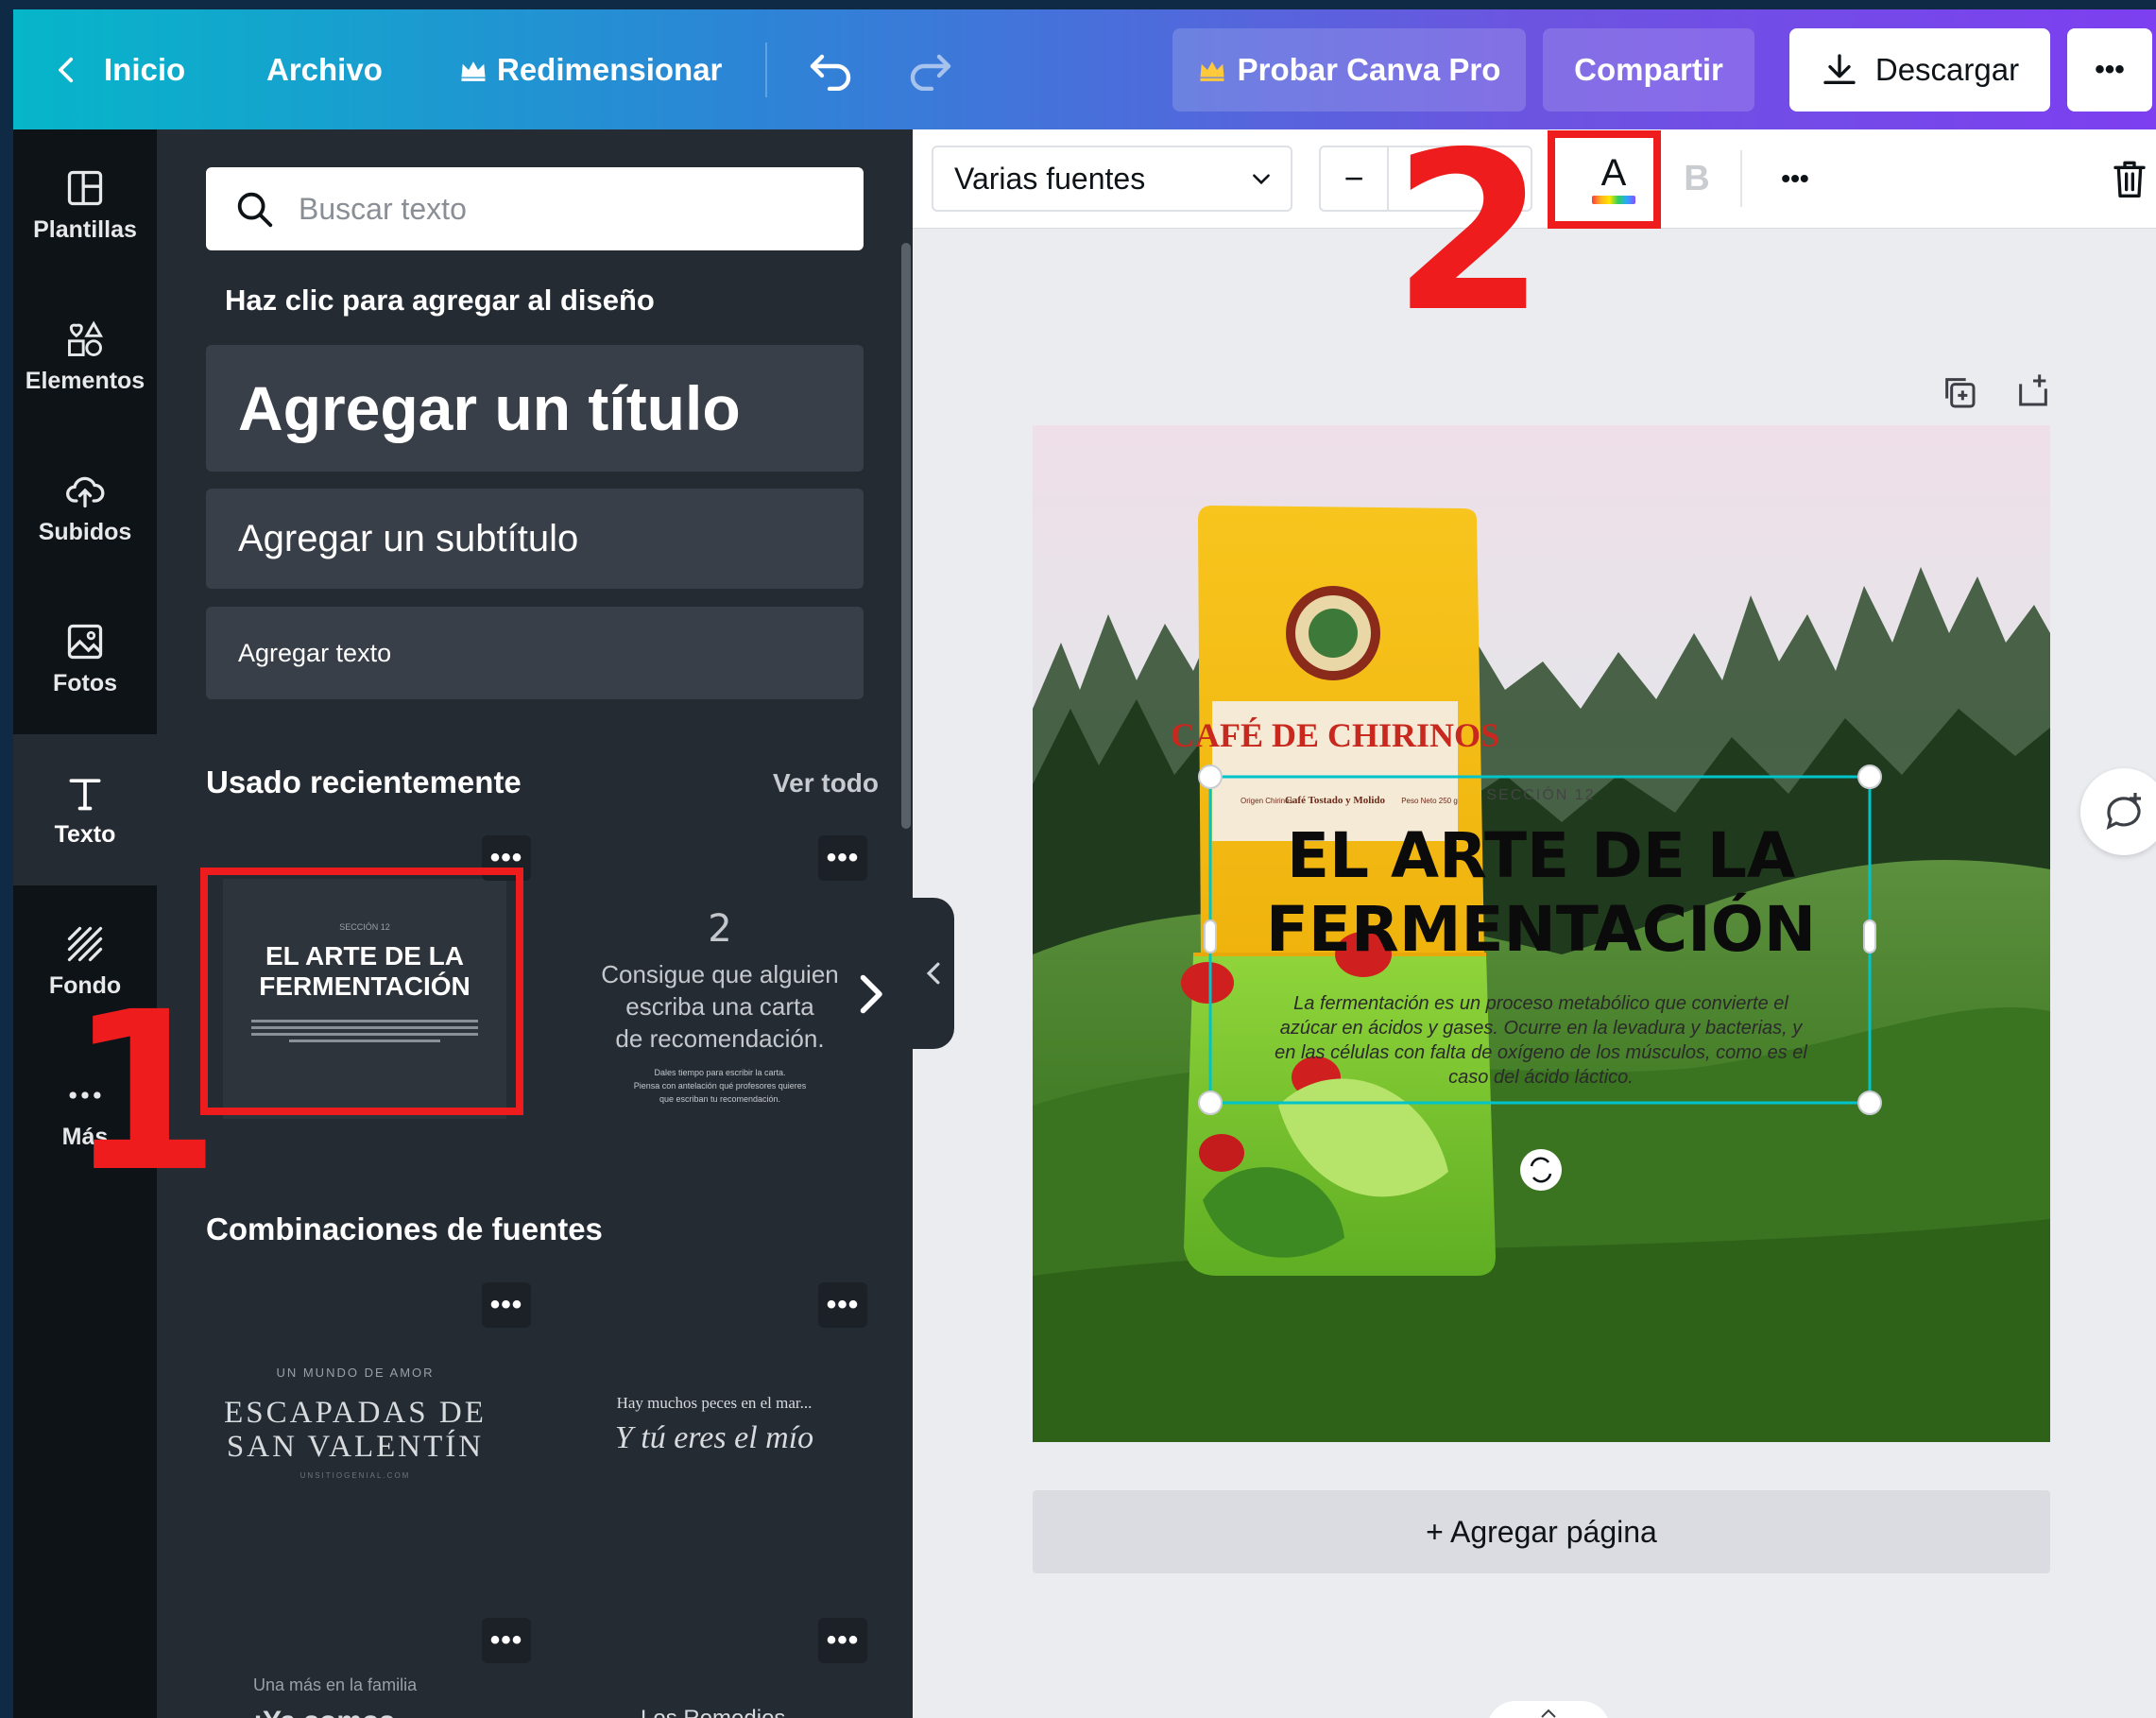 The height and width of the screenshot is (1718, 2156). What do you see at coordinates (1741, 178) in the screenshot?
I see `toolbar-divider` at bounding box center [1741, 178].